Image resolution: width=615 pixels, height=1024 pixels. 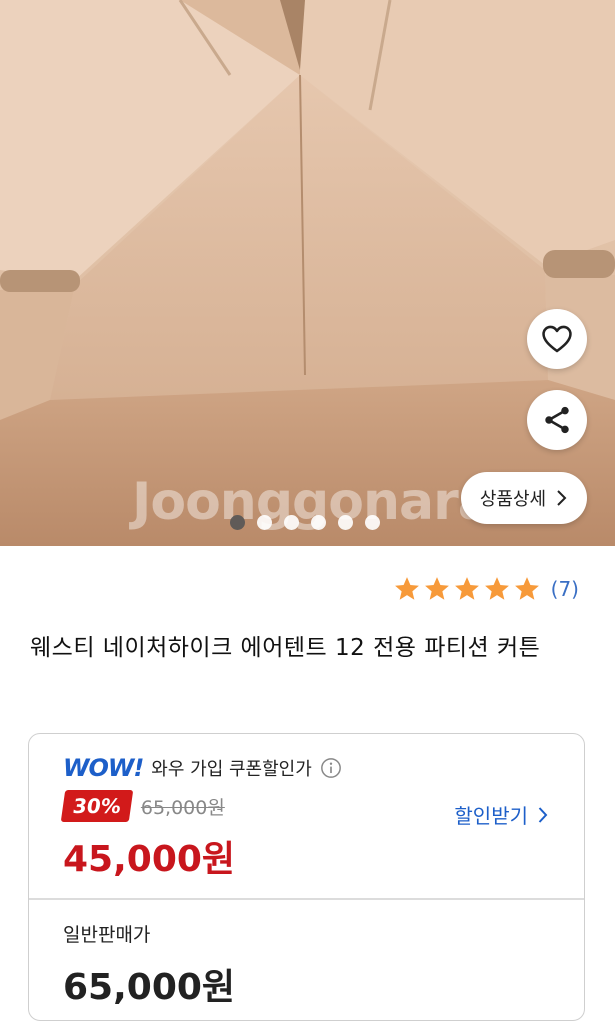 I want to click on wow-coupon-label: 와우 가입 쿠폰할인가, so click(x=231, y=769).